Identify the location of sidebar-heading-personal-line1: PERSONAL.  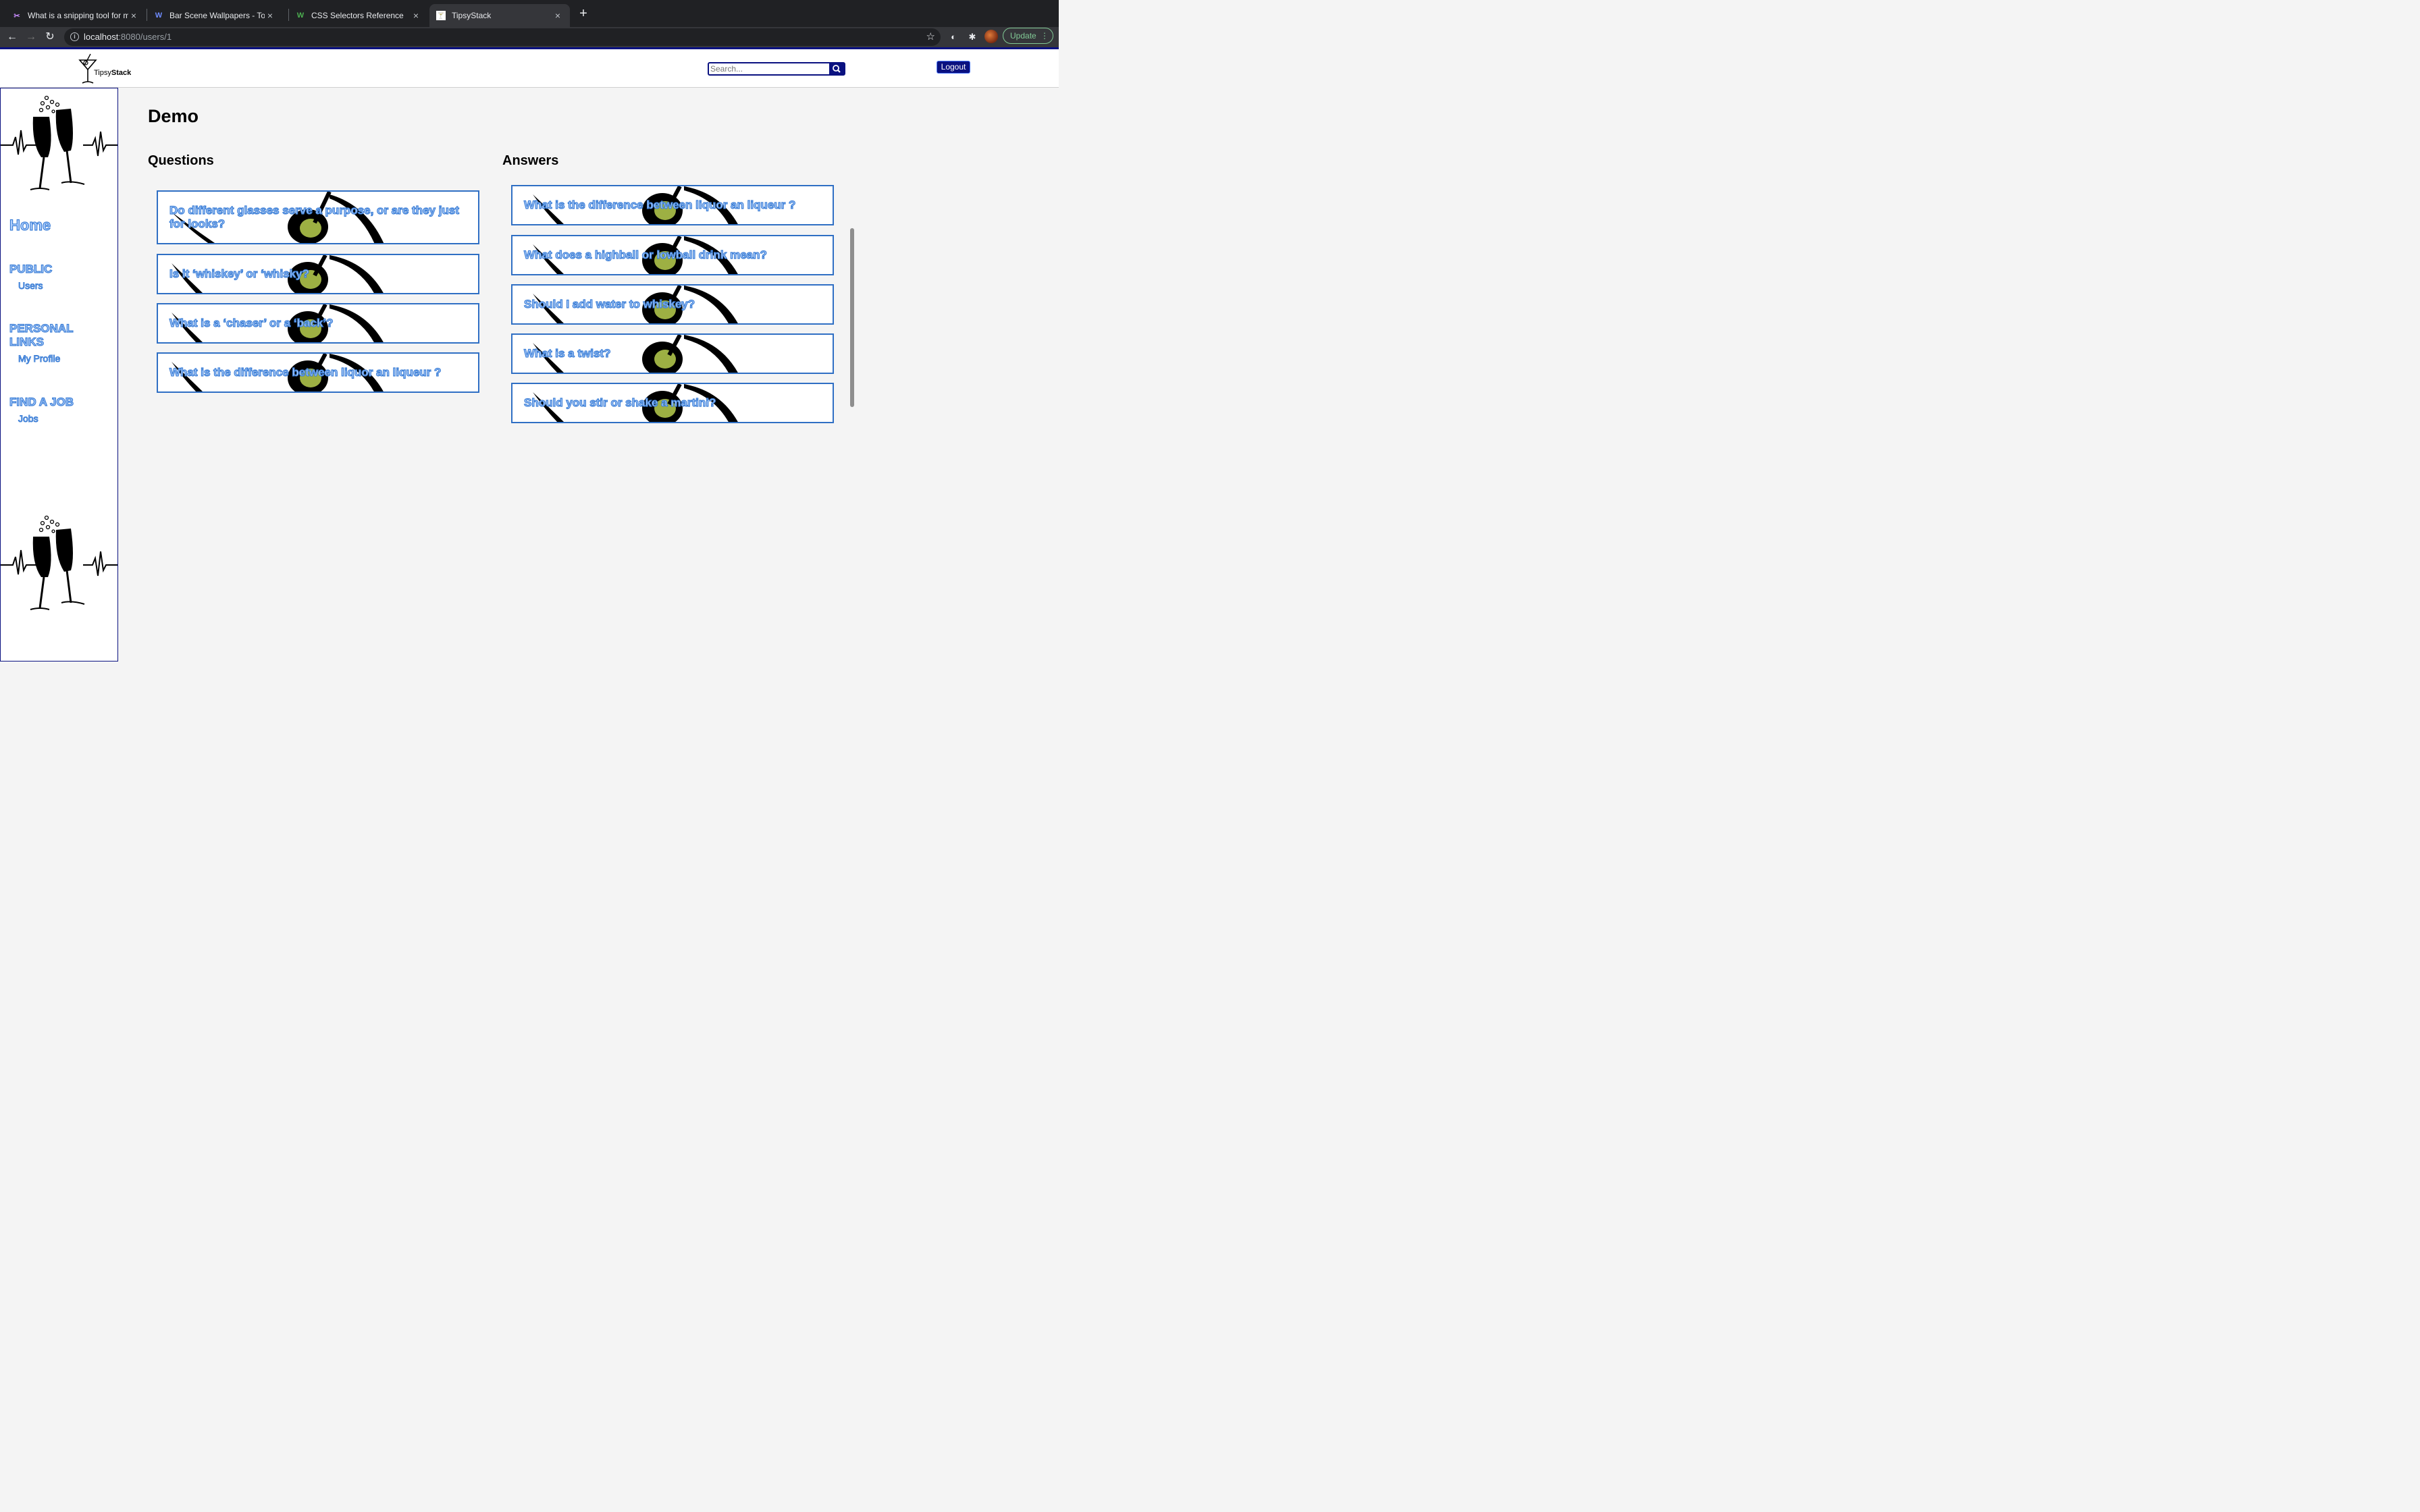
(41, 328).